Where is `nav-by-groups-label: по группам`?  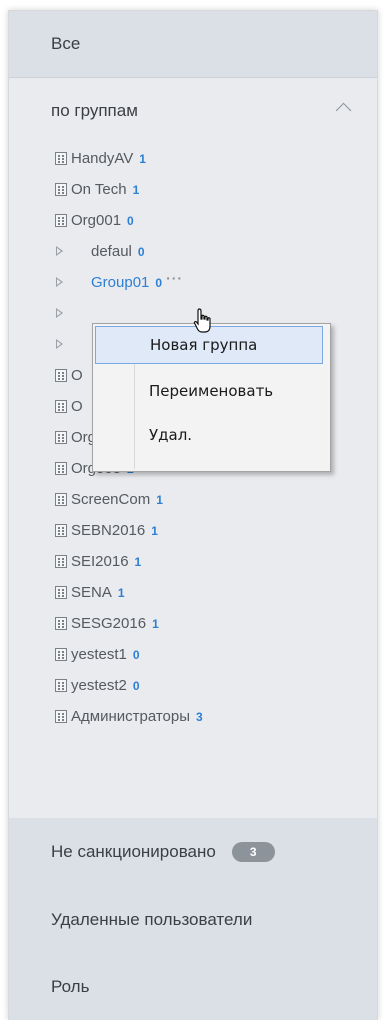 nav-by-groups-label: по группам is located at coordinates (94, 110).